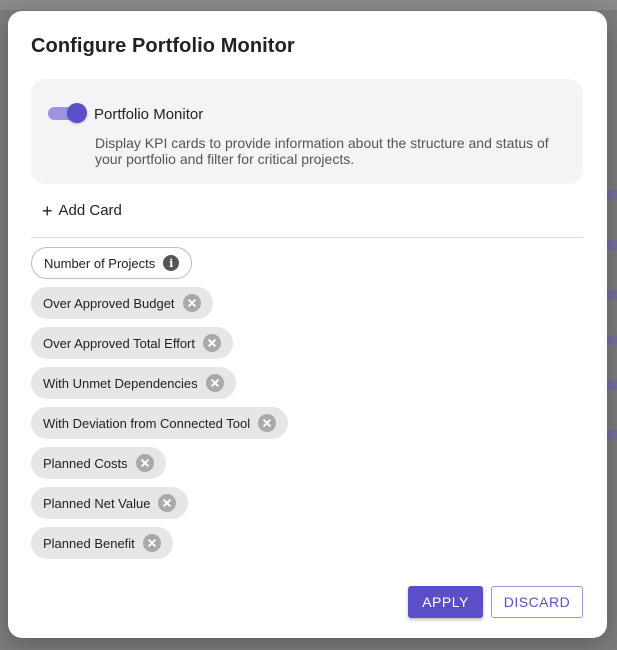 Image resolution: width=617 pixels, height=650 pixels. What do you see at coordinates (89, 543) in the screenshot?
I see `kpi-card-label: Planned Benefit` at bounding box center [89, 543].